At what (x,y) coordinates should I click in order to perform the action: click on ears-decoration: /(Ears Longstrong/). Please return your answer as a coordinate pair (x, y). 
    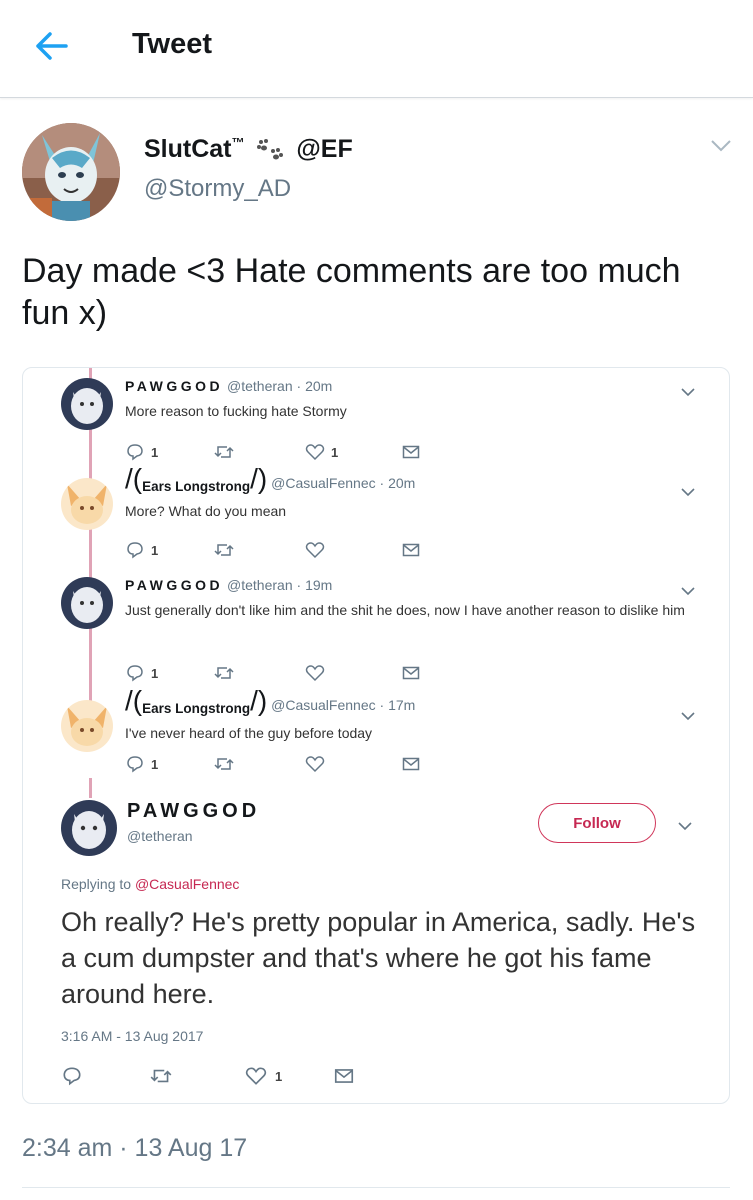
    Looking at the image, I should click on (196, 701).